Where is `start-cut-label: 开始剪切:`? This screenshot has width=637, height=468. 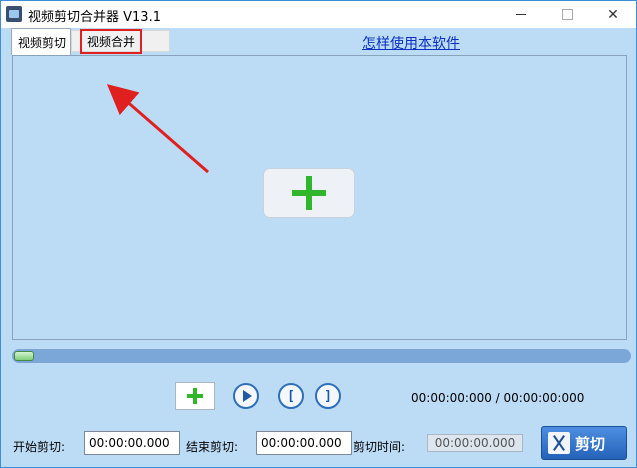
start-cut-label: 开始剪切: is located at coordinates (39, 447).